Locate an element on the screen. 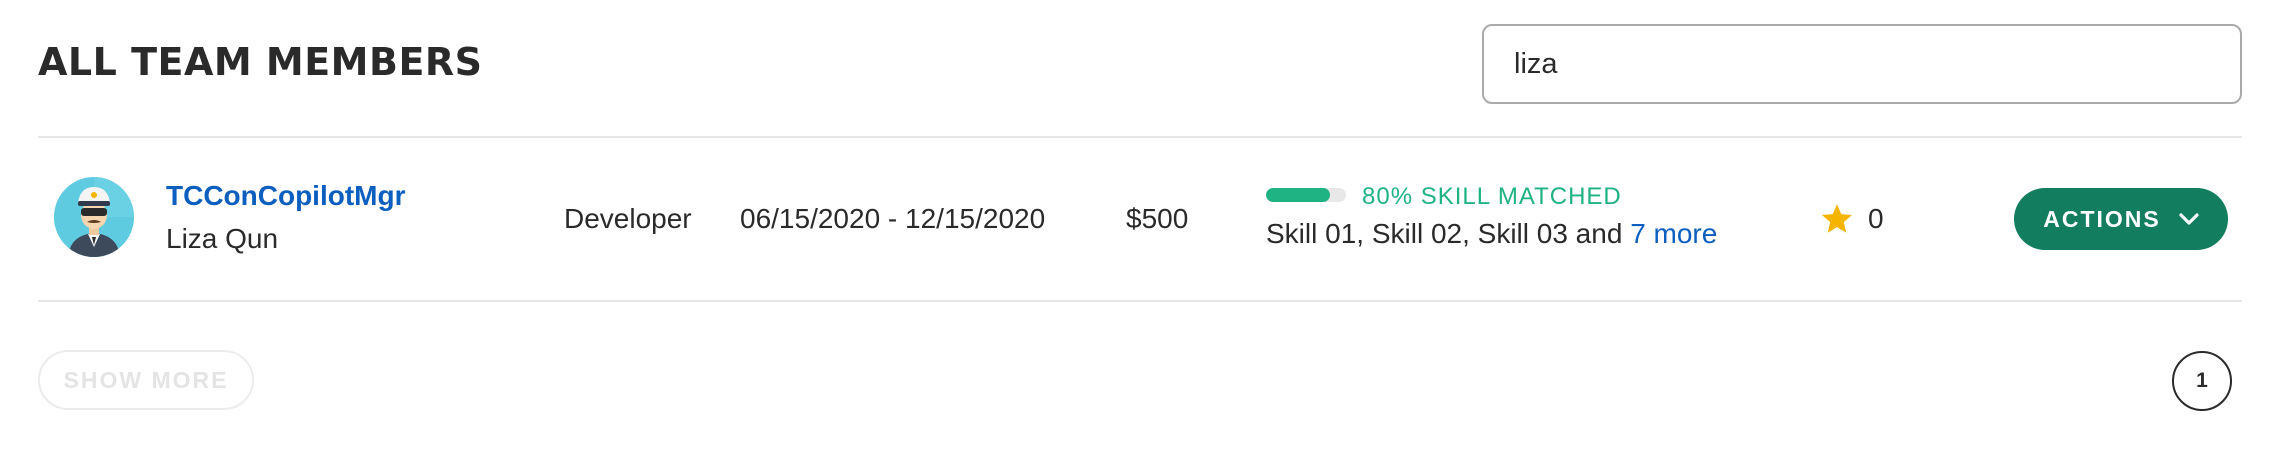  star-icon is located at coordinates (1837, 218).